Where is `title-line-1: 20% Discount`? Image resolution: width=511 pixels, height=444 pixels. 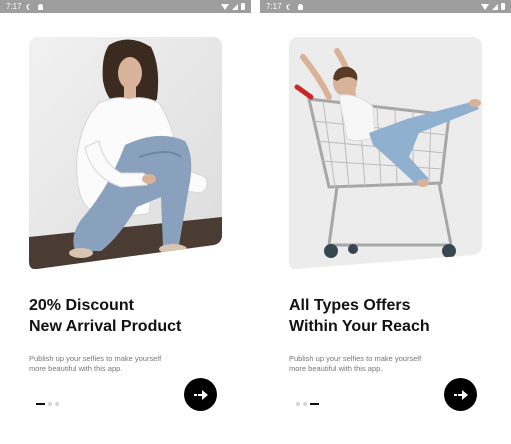 title-line-1: 20% Discount is located at coordinates (81, 305).